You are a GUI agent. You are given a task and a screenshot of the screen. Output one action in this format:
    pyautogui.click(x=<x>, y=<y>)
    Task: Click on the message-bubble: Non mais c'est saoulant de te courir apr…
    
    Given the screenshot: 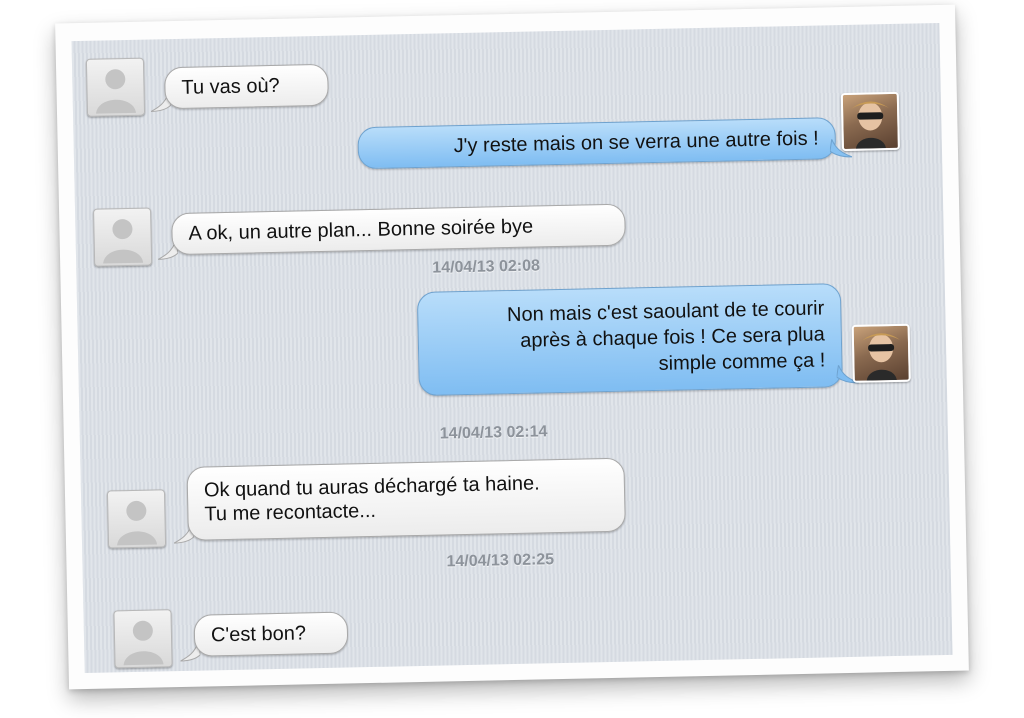 What is the action you would take?
    pyautogui.click(x=629, y=339)
    